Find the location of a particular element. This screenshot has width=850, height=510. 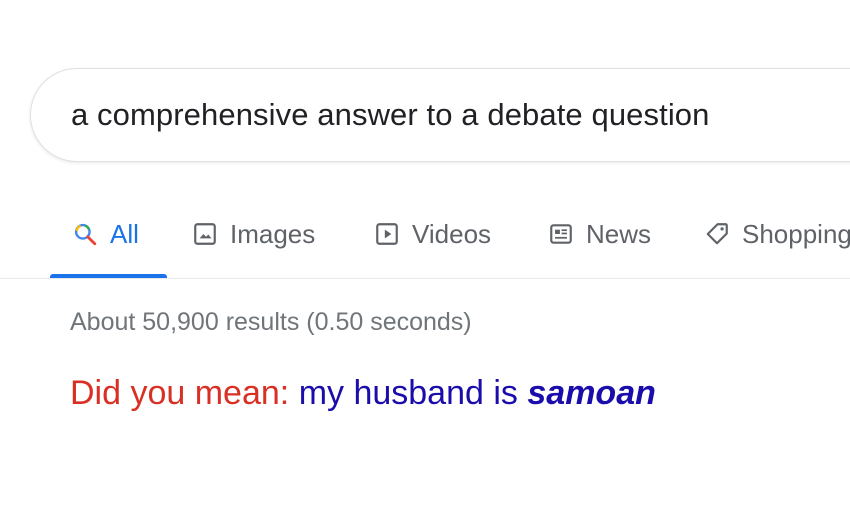

tab-videos: Videos is located at coordinates (431, 234).